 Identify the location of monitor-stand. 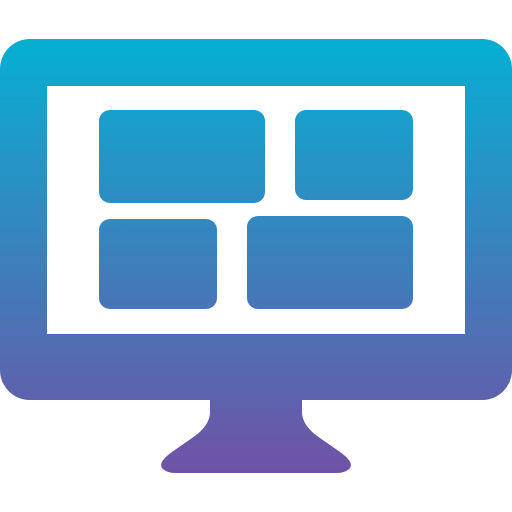
(256, 436).